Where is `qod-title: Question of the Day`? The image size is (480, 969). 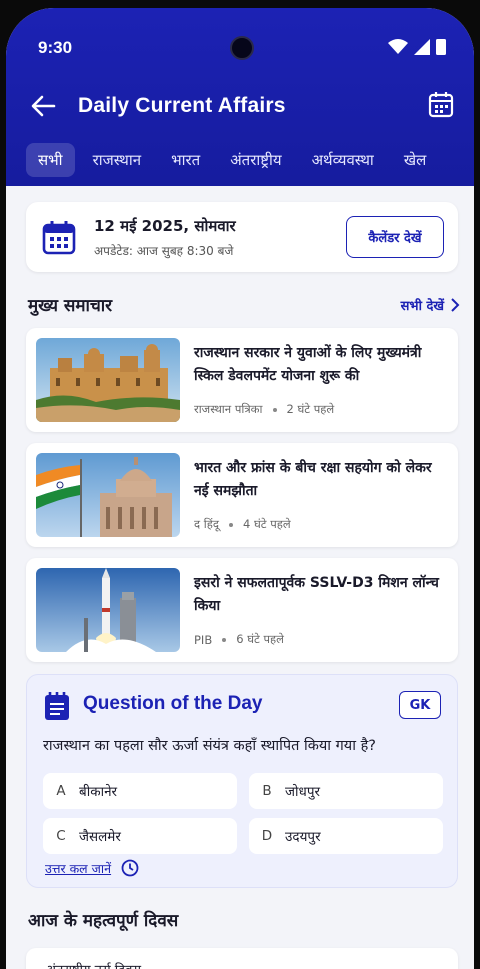
qod-title: Question of the Day is located at coordinates (173, 703).